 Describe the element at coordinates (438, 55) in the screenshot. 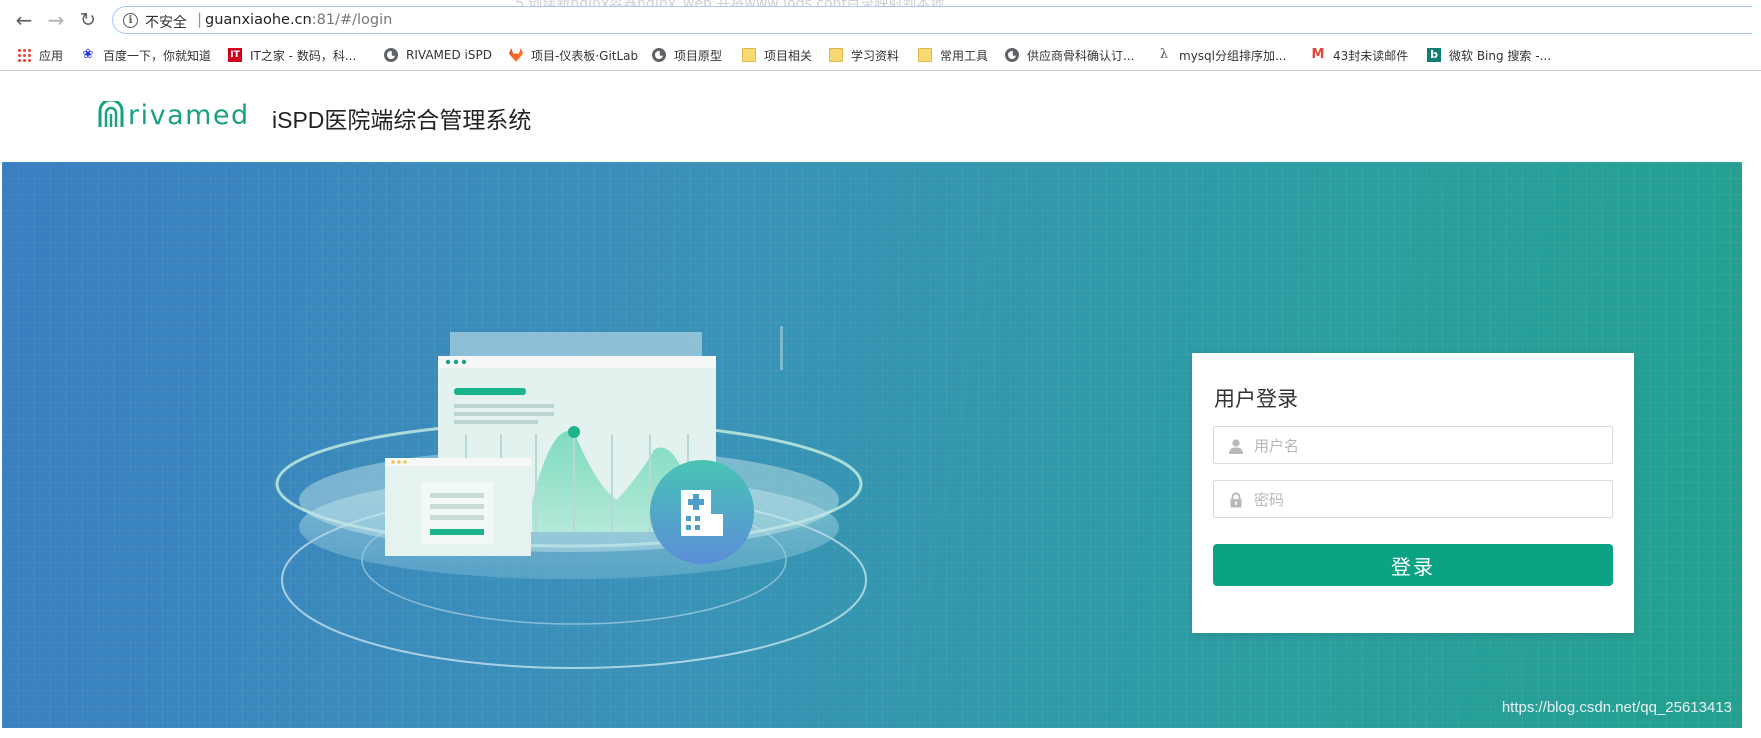

I see `bookmark-rivamed: RIVAMED iSPD` at that location.